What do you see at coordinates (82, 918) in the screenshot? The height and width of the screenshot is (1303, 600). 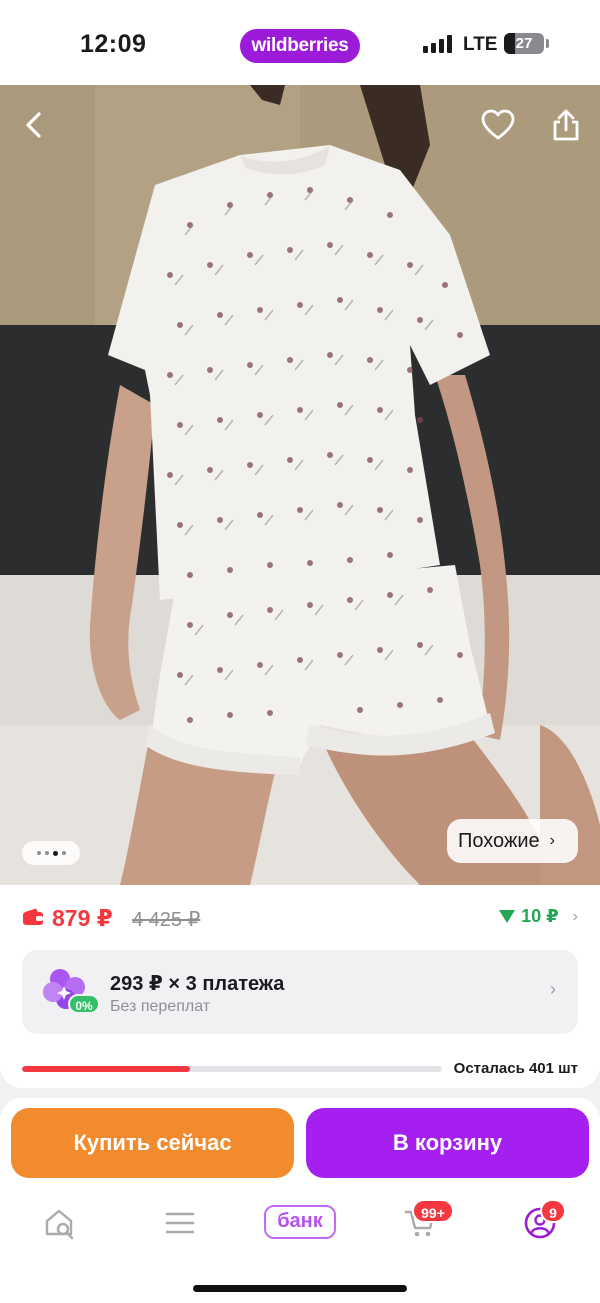 I see `current-price: 879 ₽` at bounding box center [82, 918].